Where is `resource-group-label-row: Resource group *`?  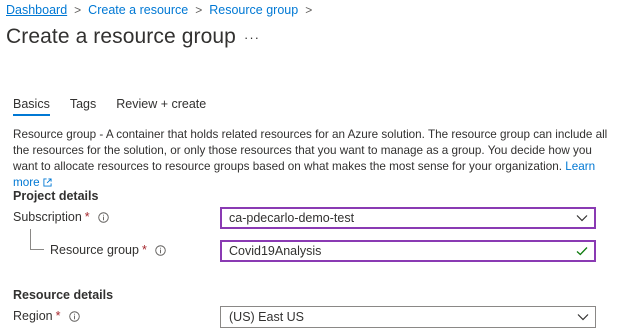
resource-group-label-row: Resource group * is located at coordinates (108, 250).